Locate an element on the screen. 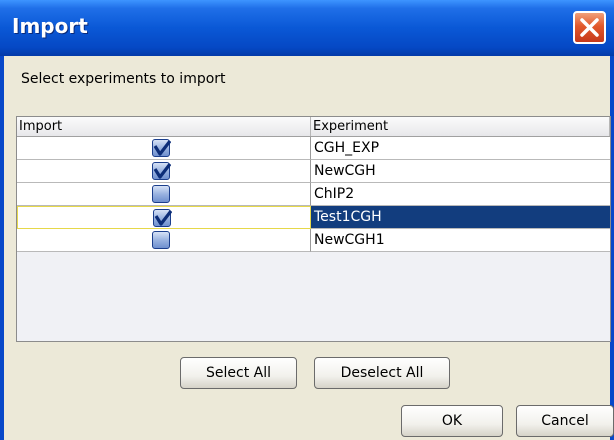 The width and height of the screenshot is (614, 440). ok-button: OK is located at coordinates (452, 421).